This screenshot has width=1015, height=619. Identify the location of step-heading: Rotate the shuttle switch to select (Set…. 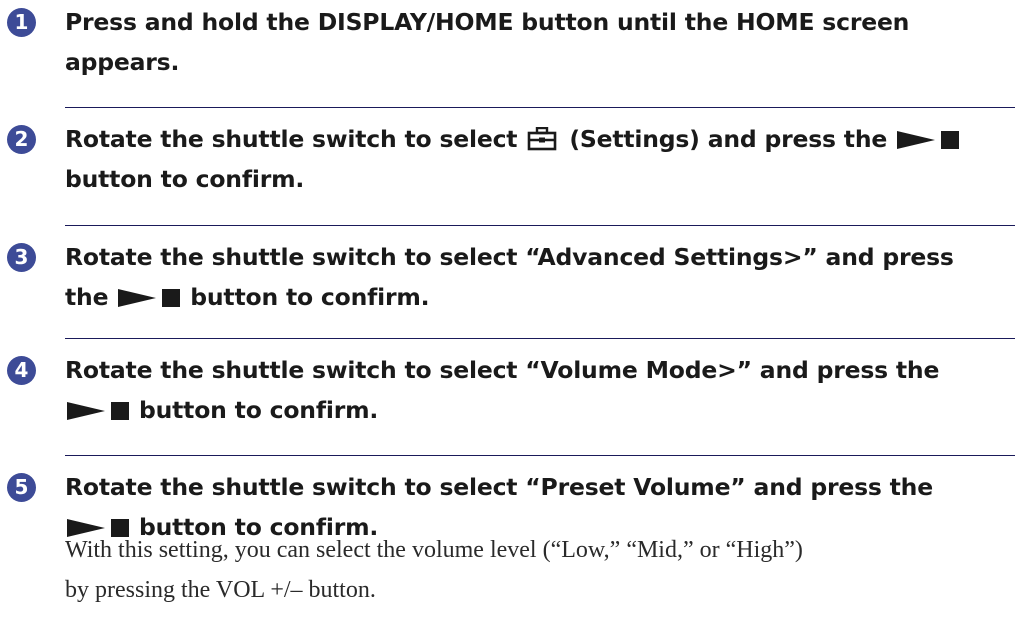
(537, 159).